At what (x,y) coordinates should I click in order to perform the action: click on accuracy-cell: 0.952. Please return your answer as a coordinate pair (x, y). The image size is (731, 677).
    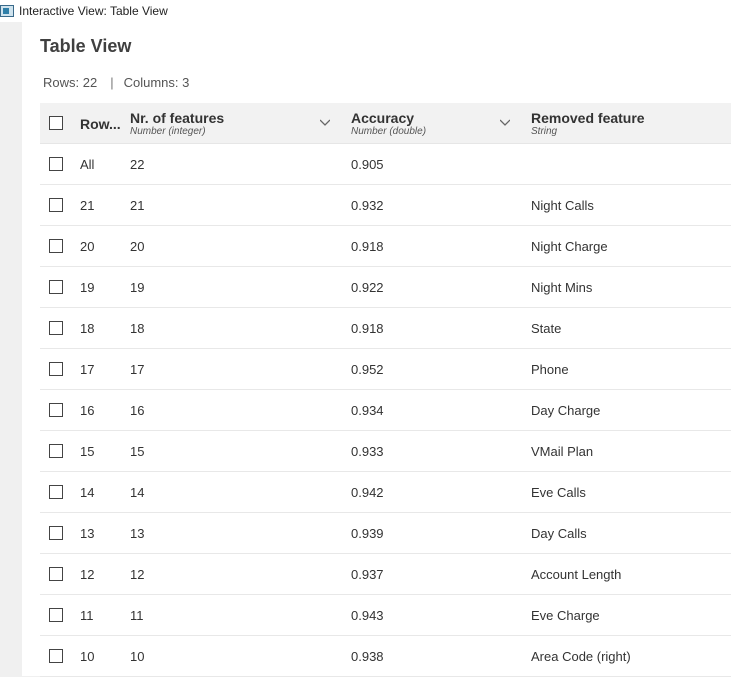
    Looking at the image, I should click on (367, 369).